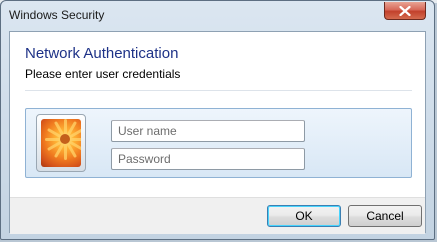 The height and width of the screenshot is (242, 437). I want to click on title-bar: Windows Security, so click(217, 16).